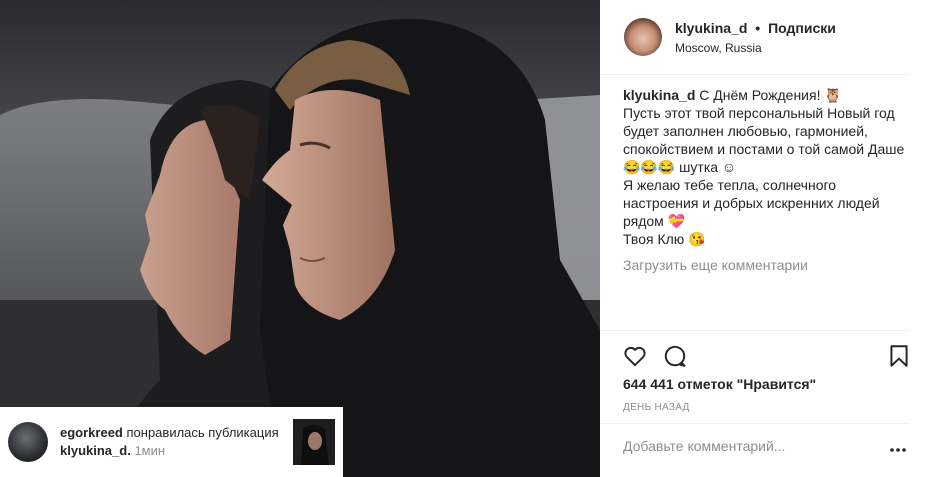 The width and height of the screenshot is (933, 477). Describe the element at coordinates (711, 28) in the screenshot. I see `author-username: klyukina_d` at that location.